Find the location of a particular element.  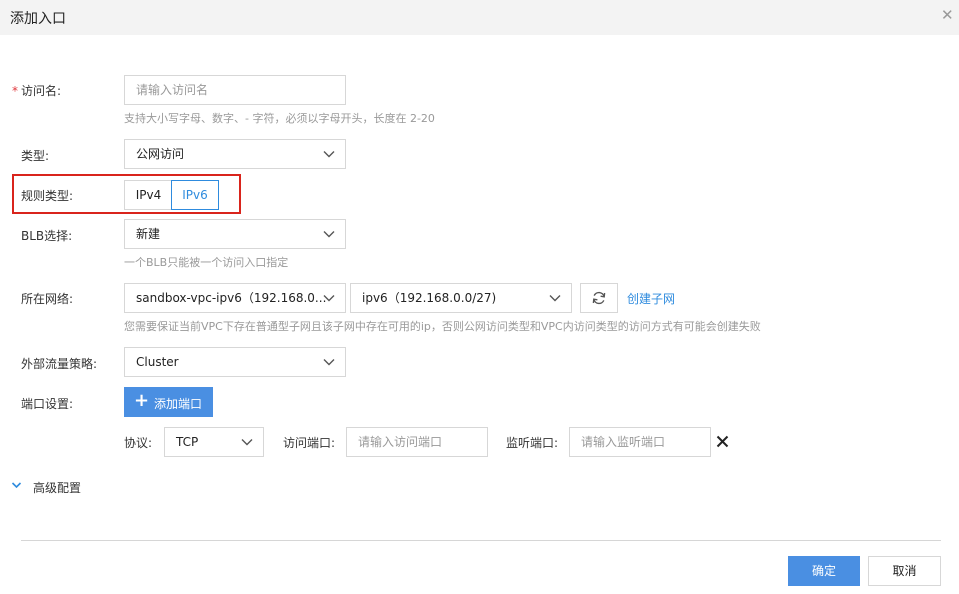

dialog-header is located at coordinates (479, 17).